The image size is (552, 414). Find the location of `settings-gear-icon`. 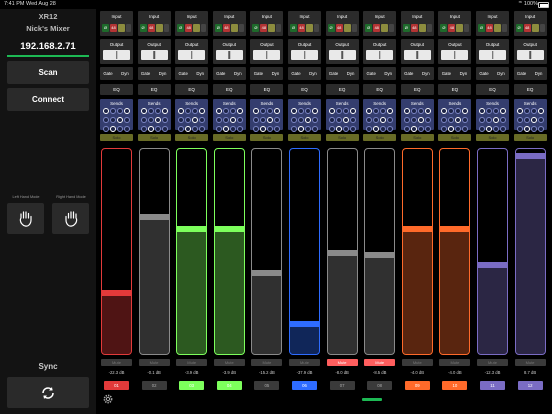

settings-gear-icon is located at coordinates (108, 399).